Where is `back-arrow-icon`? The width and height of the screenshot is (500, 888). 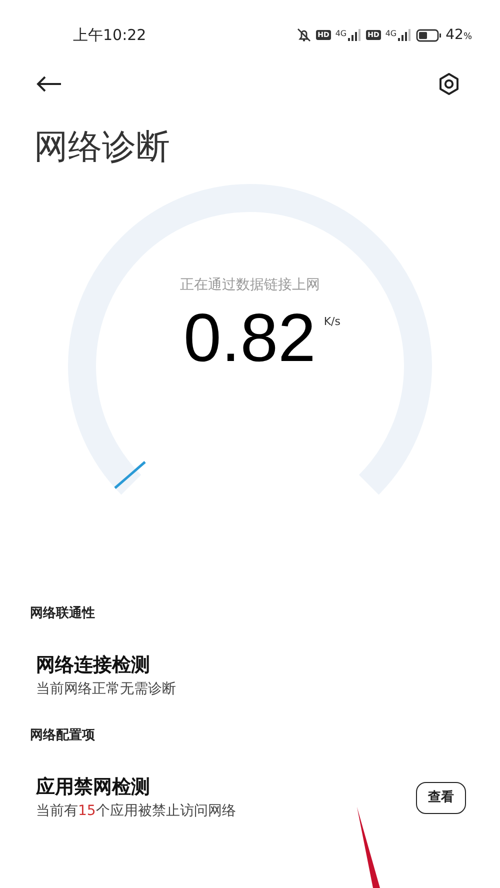
back-arrow-icon is located at coordinates (49, 84).